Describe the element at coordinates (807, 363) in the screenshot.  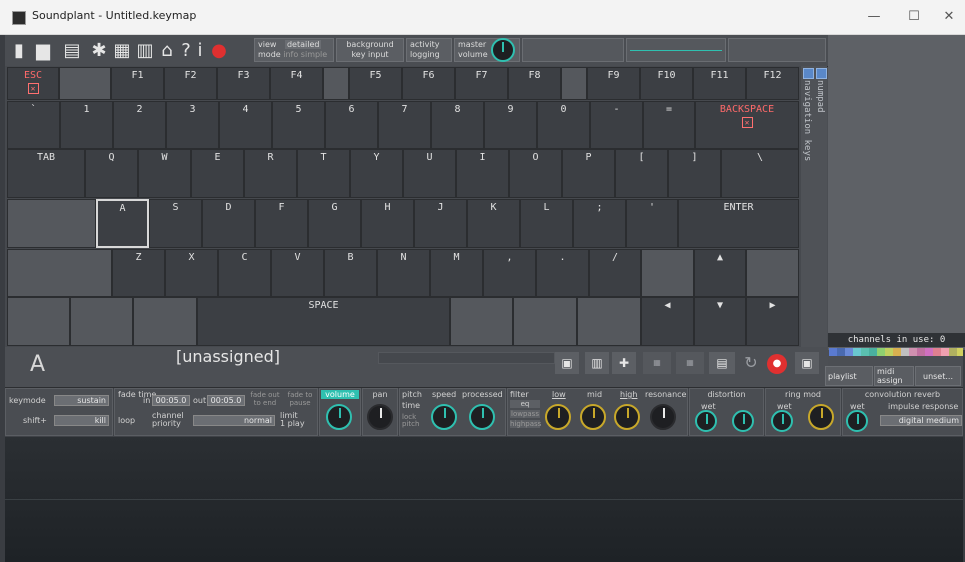
I see `delete-icon: ▣` at that location.